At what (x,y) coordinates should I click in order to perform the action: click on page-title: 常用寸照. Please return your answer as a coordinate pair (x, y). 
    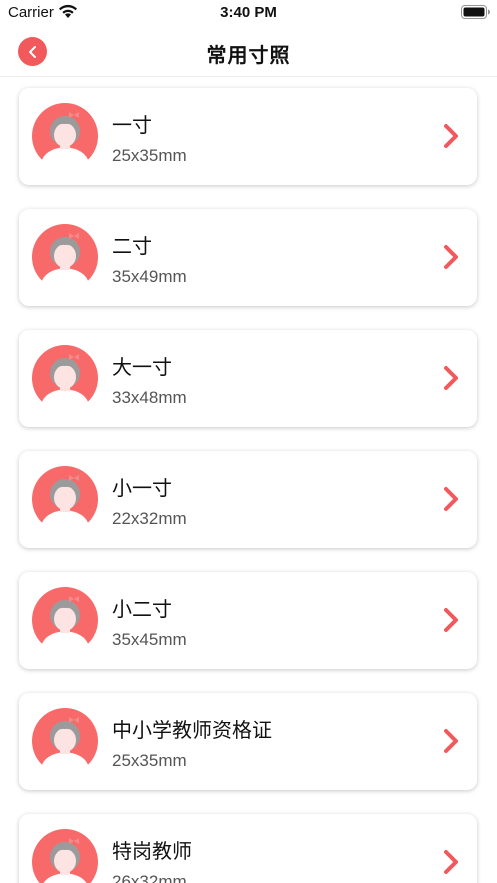
    Looking at the image, I should click on (248, 56).